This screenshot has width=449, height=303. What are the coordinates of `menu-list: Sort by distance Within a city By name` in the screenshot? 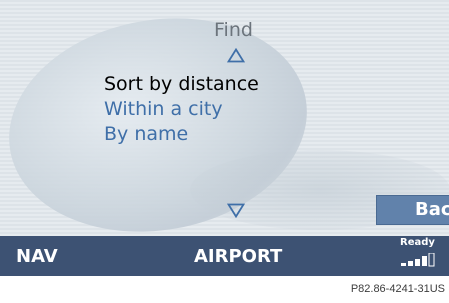 It's located at (181, 109).